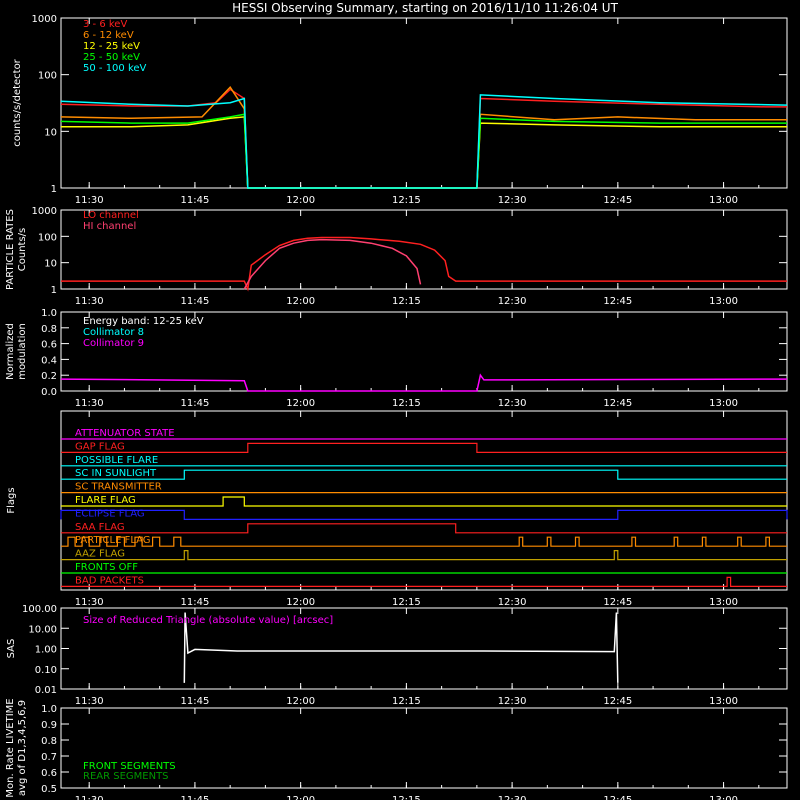 This screenshot has width=800, height=800. What do you see at coordinates (46, 670) in the screenshot?
I see `y-tick-label: 0.10` at bounding box center [46, 670].